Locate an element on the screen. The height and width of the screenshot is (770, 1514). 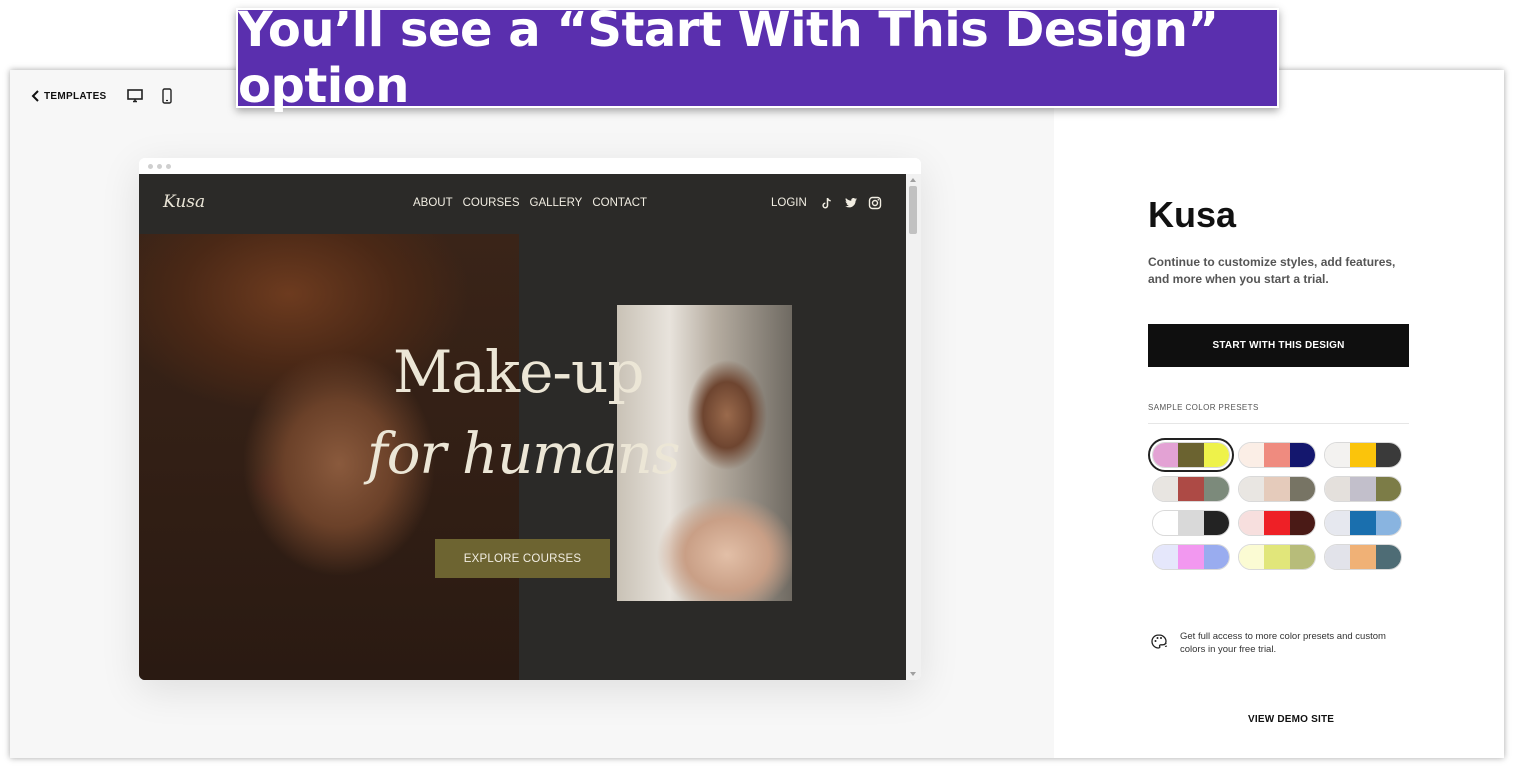
site-nav-about: ABOUT is located at coordinates (433, 203).